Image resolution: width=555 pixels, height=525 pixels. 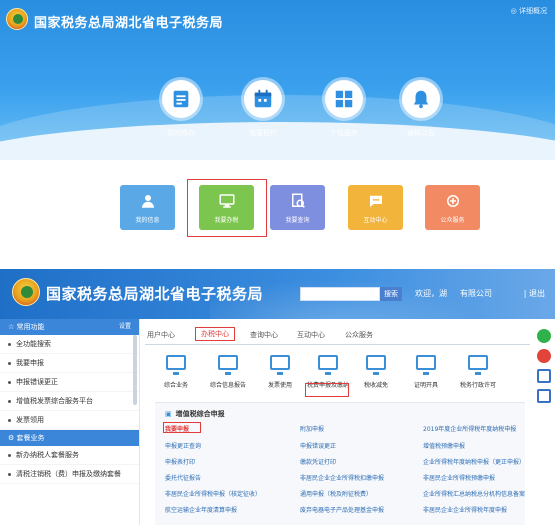 I want to click on settings-link: 设置, so click(x=125, y=327).